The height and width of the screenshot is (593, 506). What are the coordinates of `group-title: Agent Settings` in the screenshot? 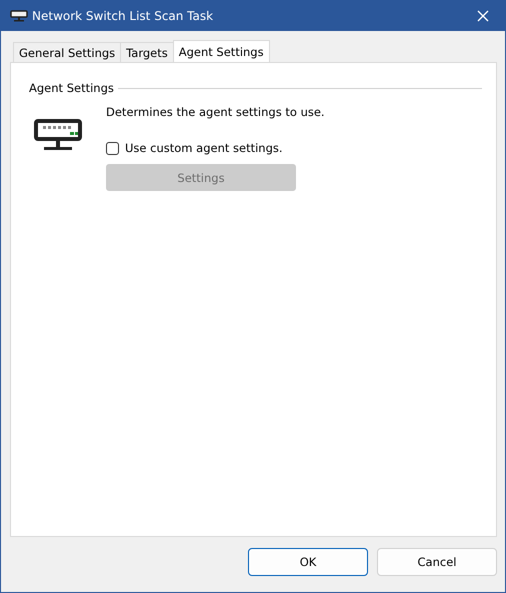 It's located at (71, 88).